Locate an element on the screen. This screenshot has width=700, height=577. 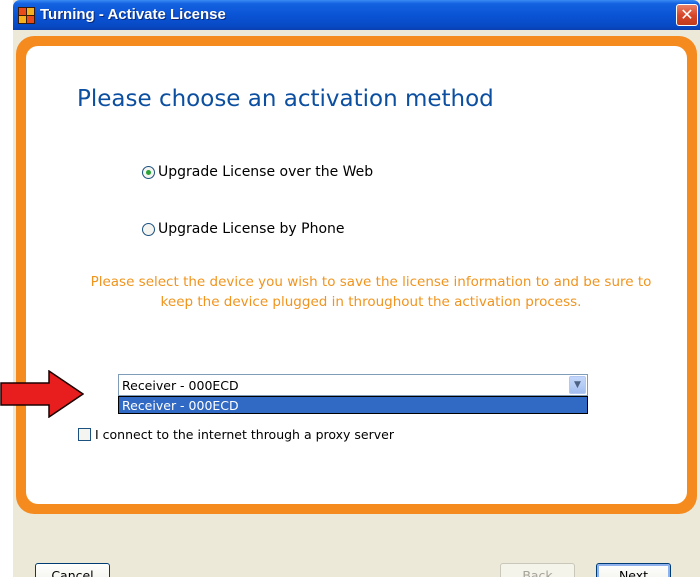
page-title: Please choose an activation method is located at coordinates (285, 99).